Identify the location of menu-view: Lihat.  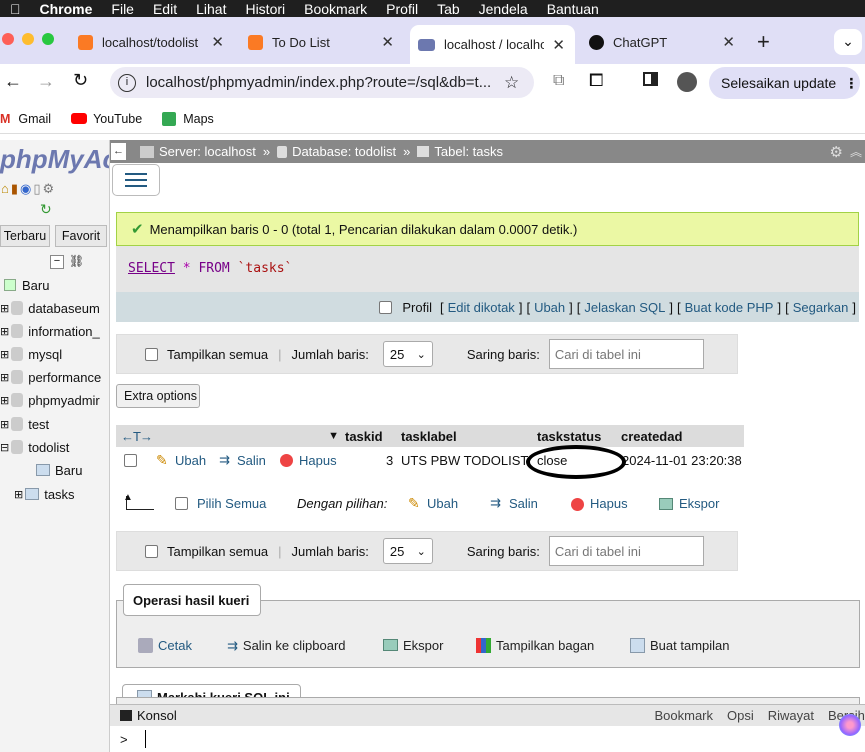
(211, 9).